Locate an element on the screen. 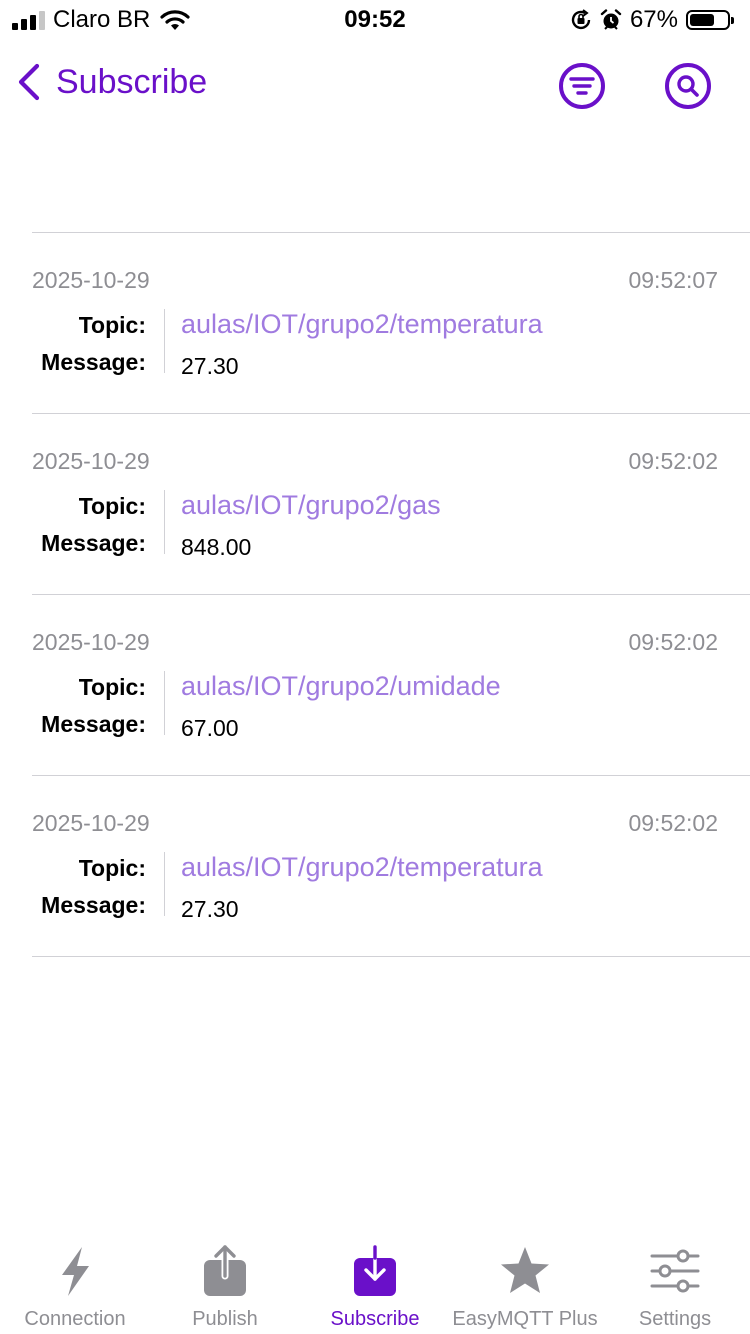 The height and width of the screenshot is (1334, 750). battery-percent: 67% is located at coordinates (653, 19).